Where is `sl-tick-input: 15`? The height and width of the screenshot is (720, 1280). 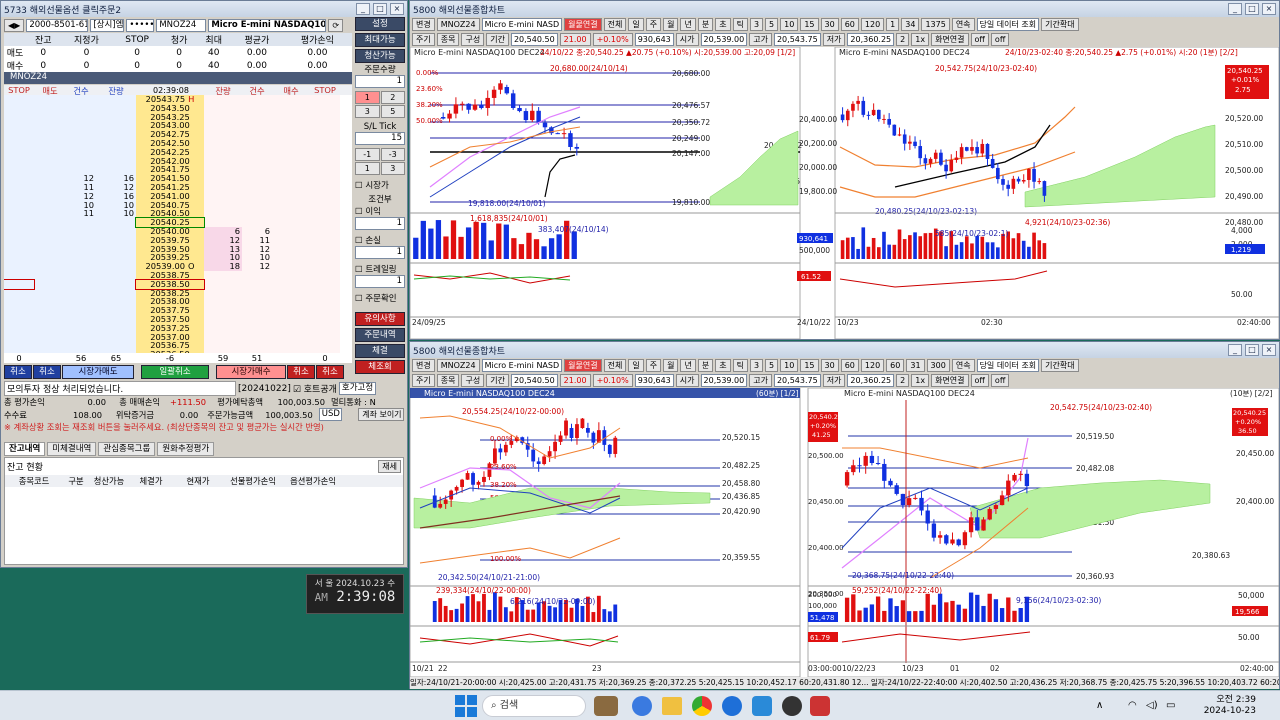
sl-tick-input: 15 is located at coordinates (380, 138).